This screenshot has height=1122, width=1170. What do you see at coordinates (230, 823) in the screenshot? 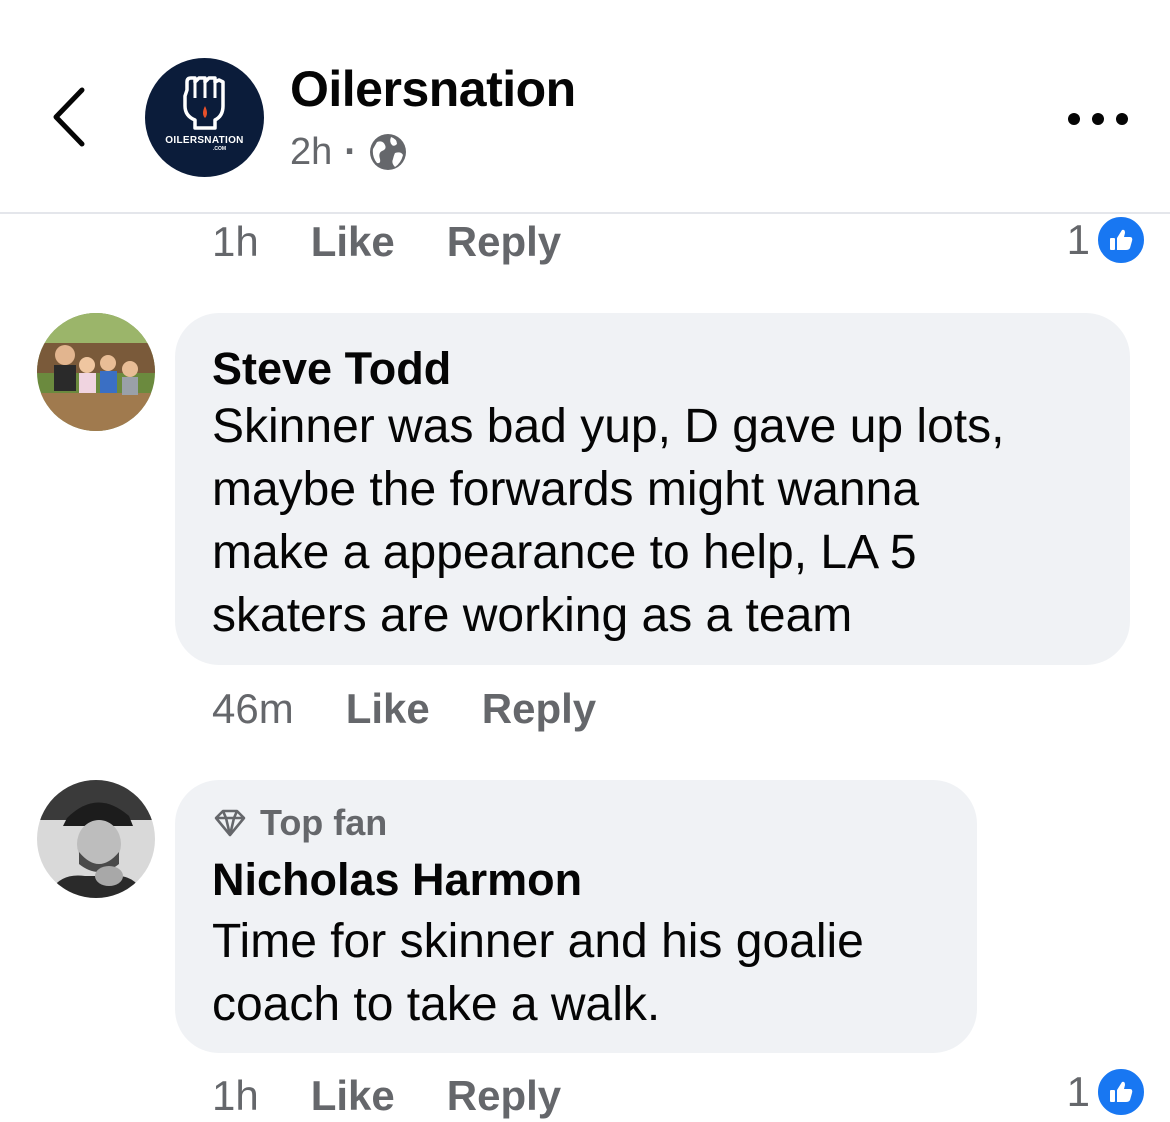
I see `diamond-icon` at bounding box center [230, 823].